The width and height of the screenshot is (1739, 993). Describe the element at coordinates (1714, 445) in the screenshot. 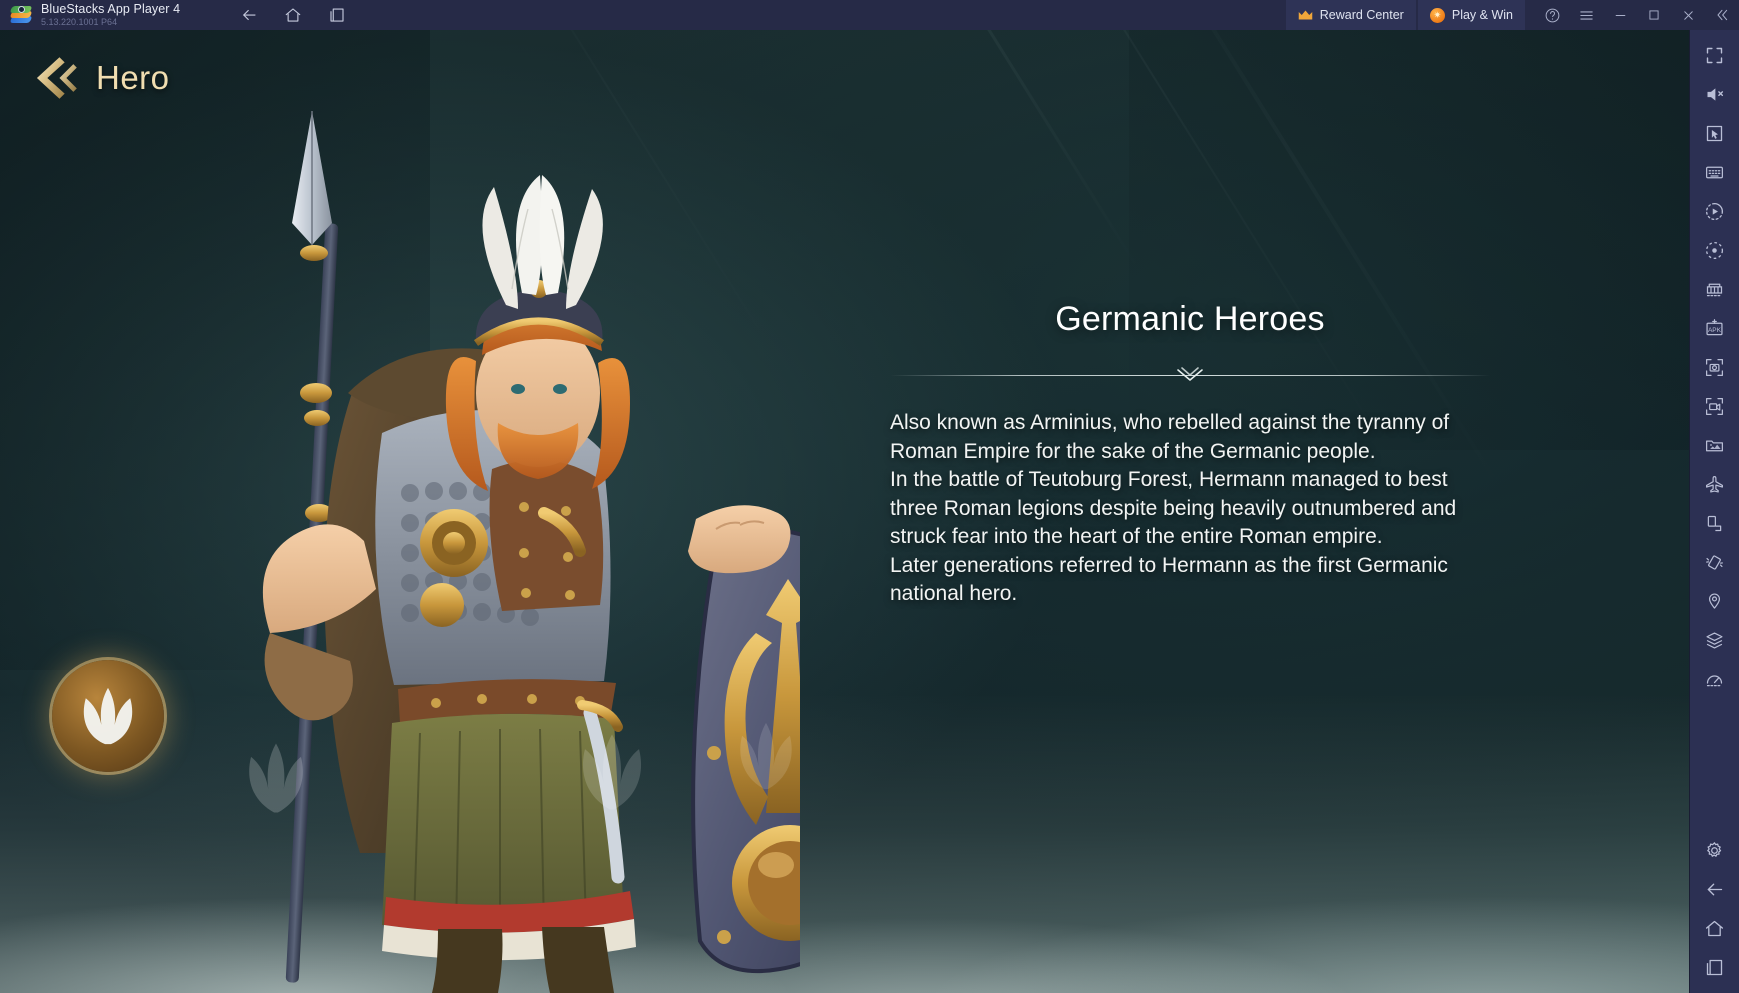

I see `media-manager-icon` at that location.